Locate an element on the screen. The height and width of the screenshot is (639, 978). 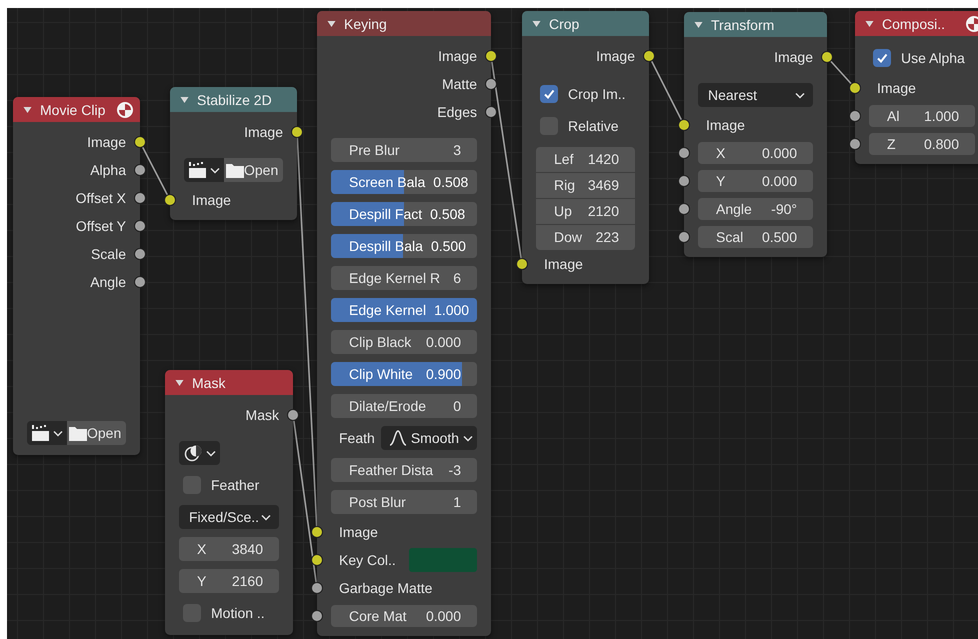
number-field: Z 0.800 is located at coordinates (922, 144).